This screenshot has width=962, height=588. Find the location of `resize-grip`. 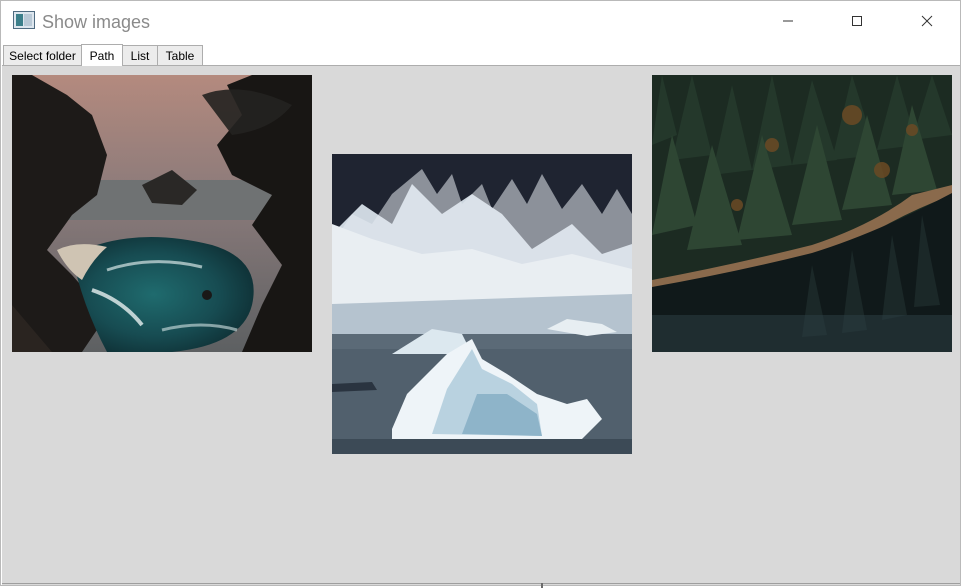

resize-grip is located at coordinates (542, 585).